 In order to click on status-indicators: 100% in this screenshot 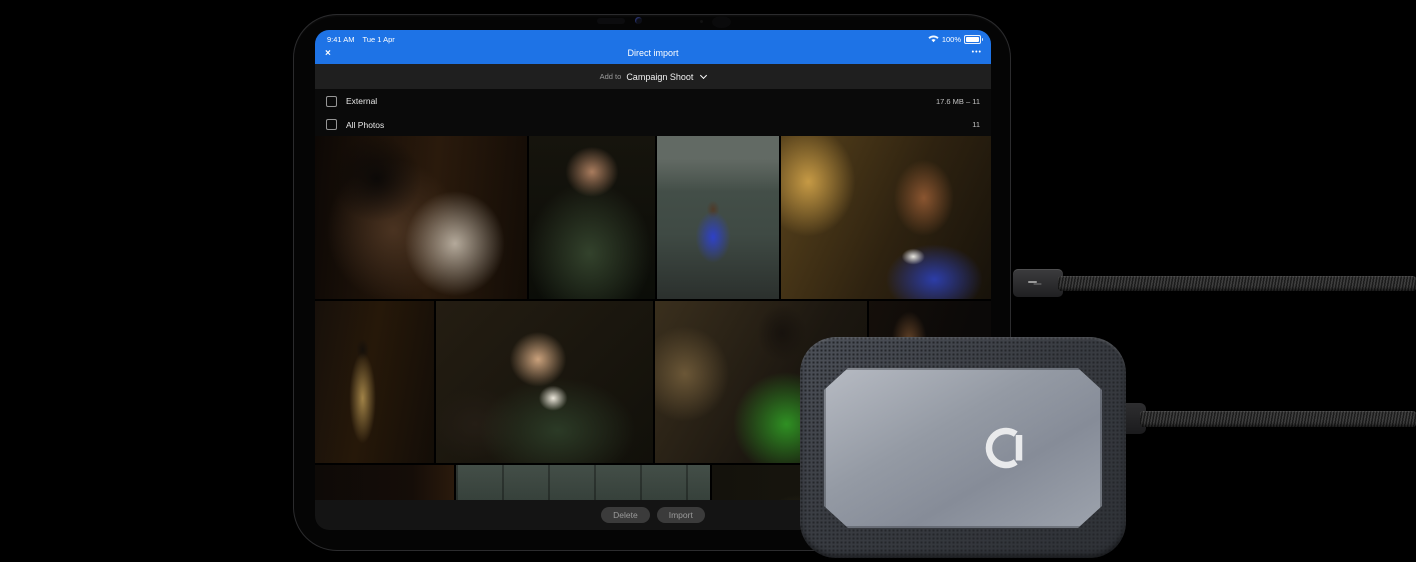, I will do `click(955, 39)`.